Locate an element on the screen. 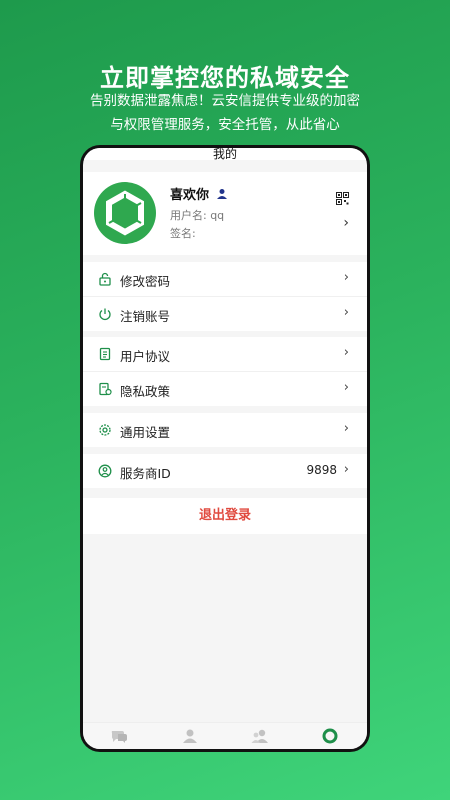 The image size is (450, 800). logout-button: 退出登录 is located at coordinates (225, 516).